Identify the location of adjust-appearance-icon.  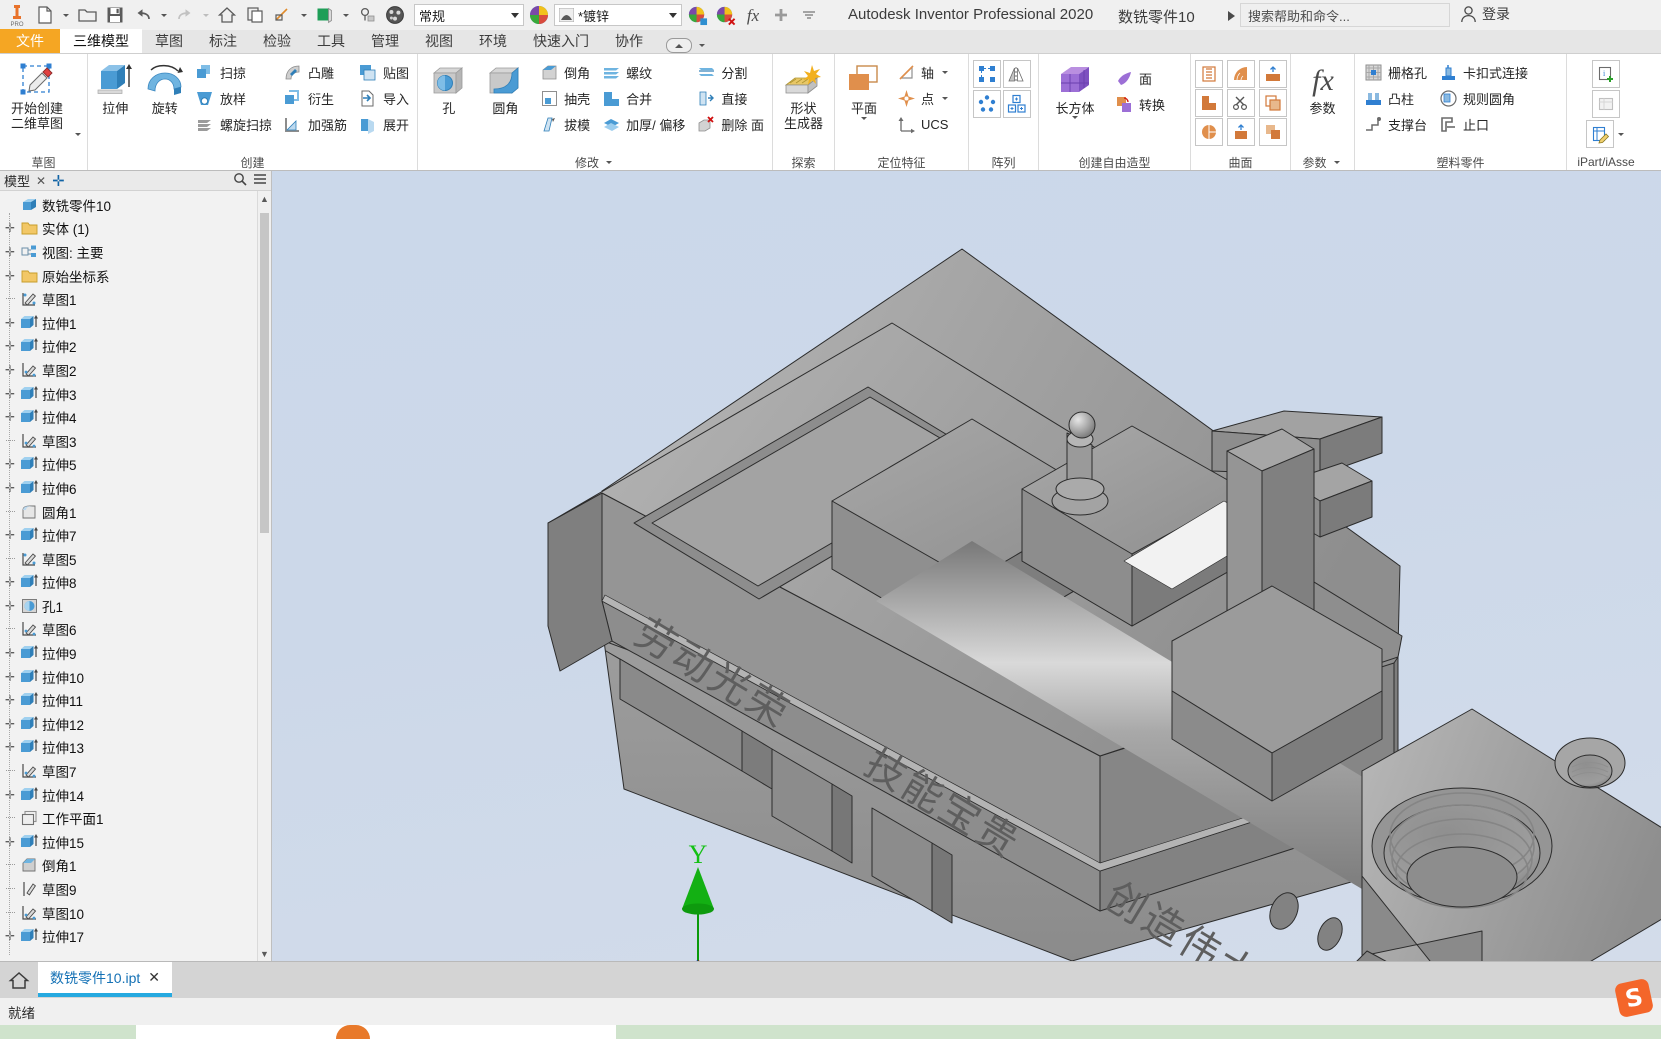
(697, 15).